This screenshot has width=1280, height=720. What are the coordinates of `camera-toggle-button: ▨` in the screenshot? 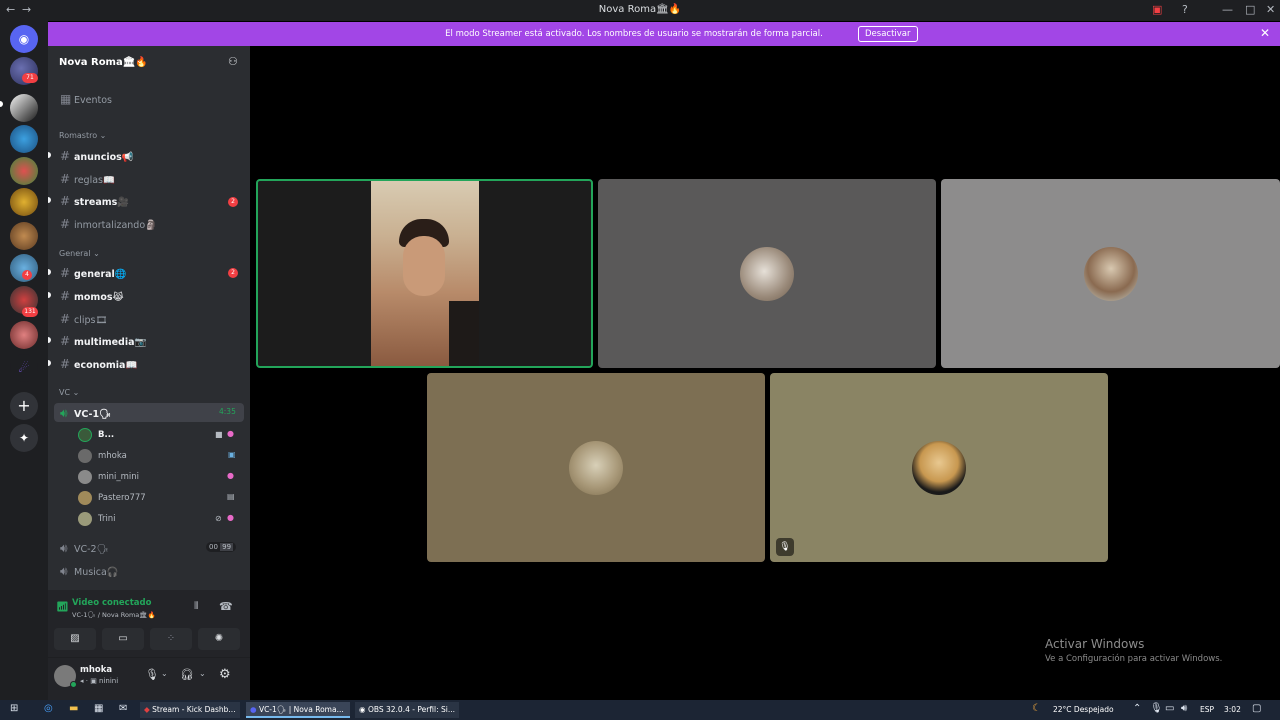 It's located at (75, 639).